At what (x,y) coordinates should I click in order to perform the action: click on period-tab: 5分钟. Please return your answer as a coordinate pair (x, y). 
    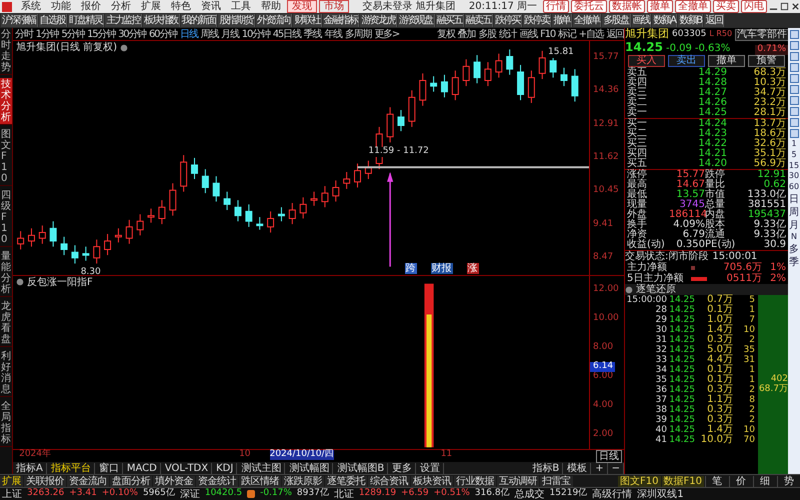
    Looking at the image, I should click on (72, 34).